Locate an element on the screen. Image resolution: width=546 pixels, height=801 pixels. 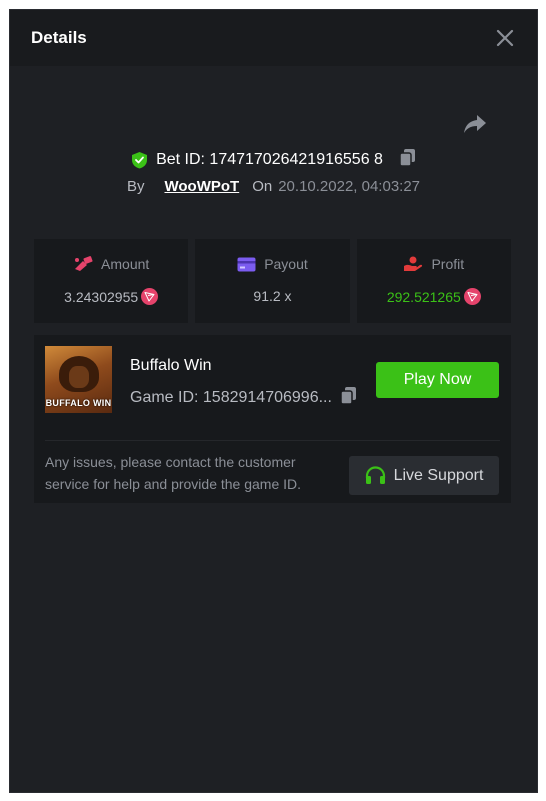
game-thumbnail: BUFFALO WIN is located at coordinates (78, 379).